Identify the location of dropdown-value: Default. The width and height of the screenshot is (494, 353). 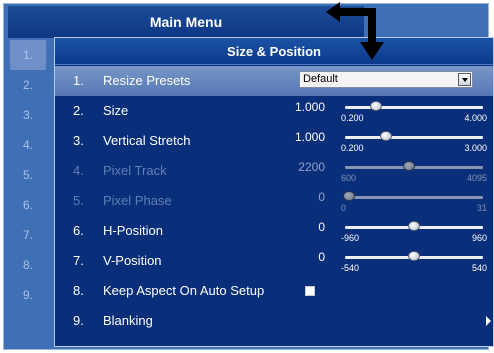
(320, 79).